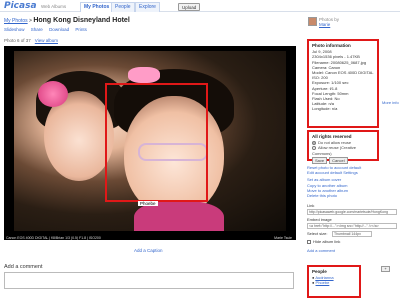 The image size is (400, 298). I want to click on photo-counter: Photo 6 of 37, so click(17, 40).